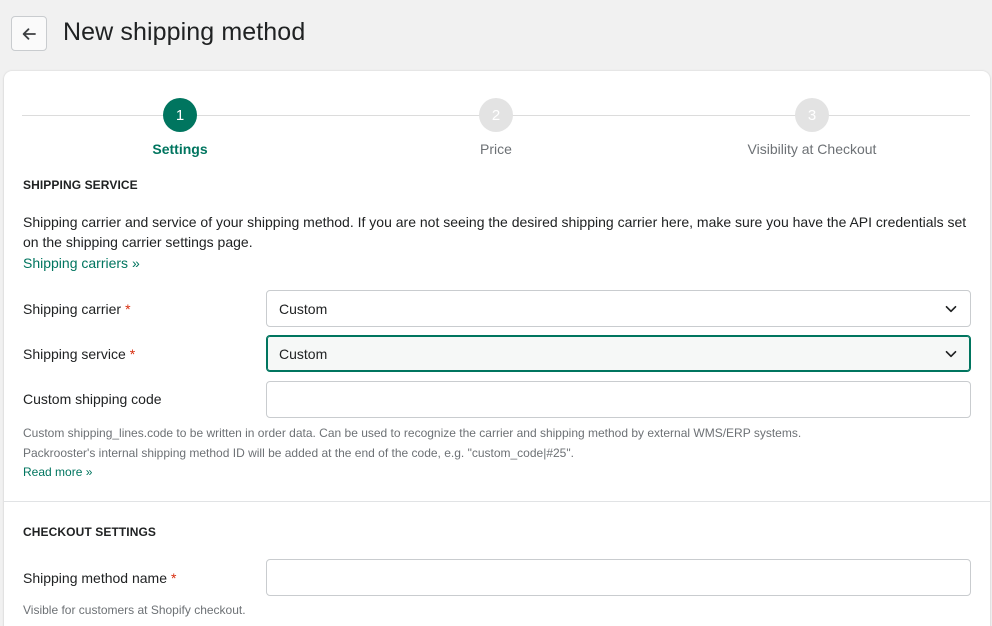  Describe the element at coordinates (81, 263) in the screenshot. I see `shipping-carriers-link: Shipping carriers »` at that location.